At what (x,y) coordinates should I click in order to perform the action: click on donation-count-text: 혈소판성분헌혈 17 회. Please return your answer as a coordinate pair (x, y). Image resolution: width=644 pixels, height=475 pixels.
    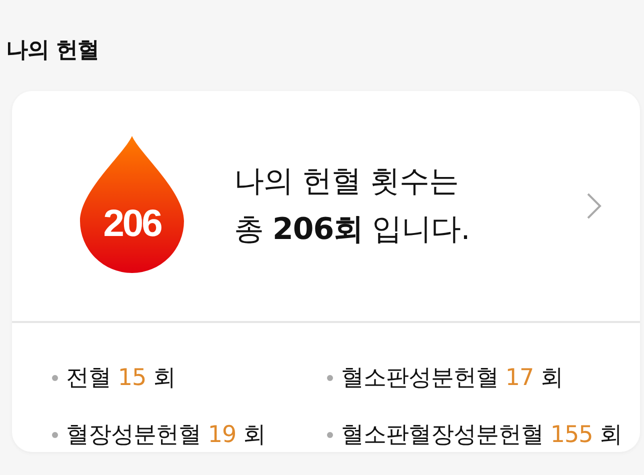
    Looking at the image, I should click on (452, 378).